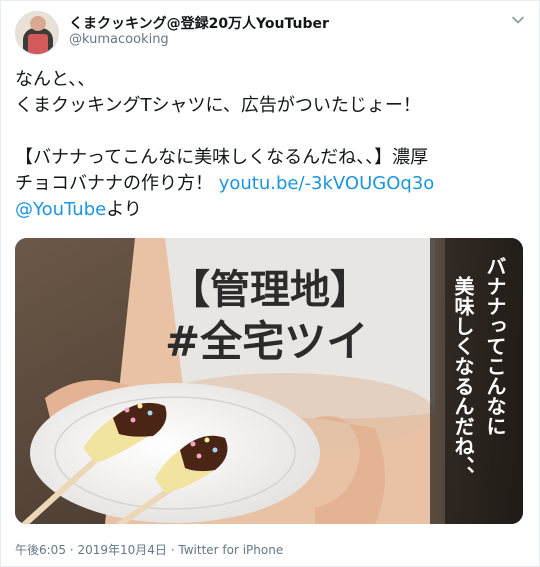 The width and height of the screenshot is (540, 567). Describe the element at coordinates (124, 209) in the screenshot. I see `mention-suffix: より` at that location.